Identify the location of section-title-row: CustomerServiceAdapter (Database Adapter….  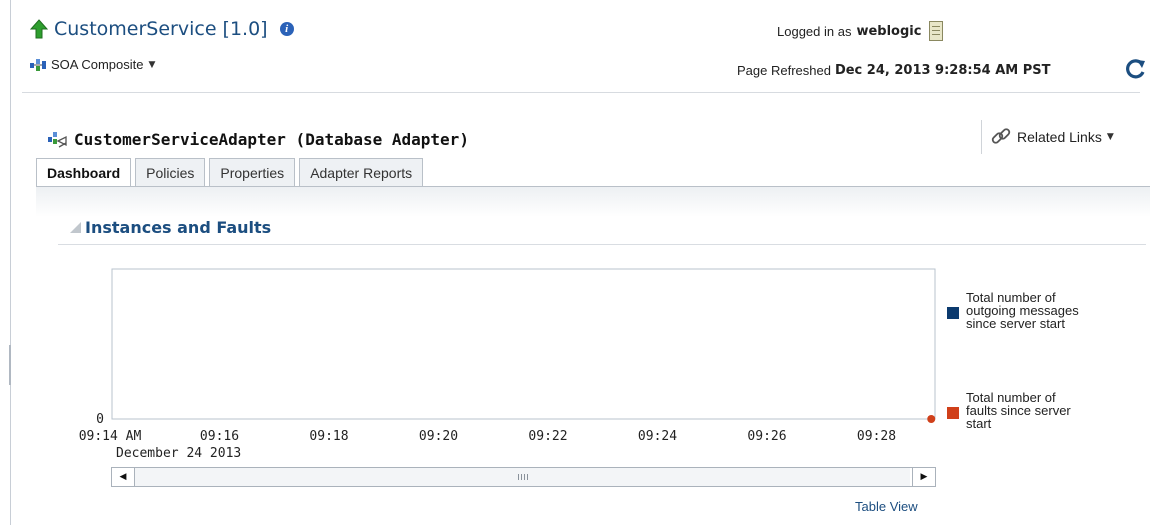
(258, 139).